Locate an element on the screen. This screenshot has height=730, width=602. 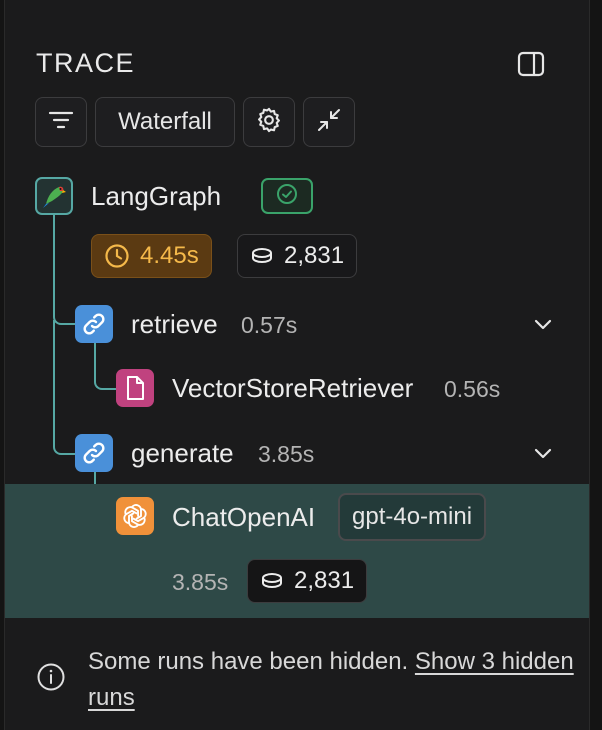
settings-button is located at coordinates (269, 122).